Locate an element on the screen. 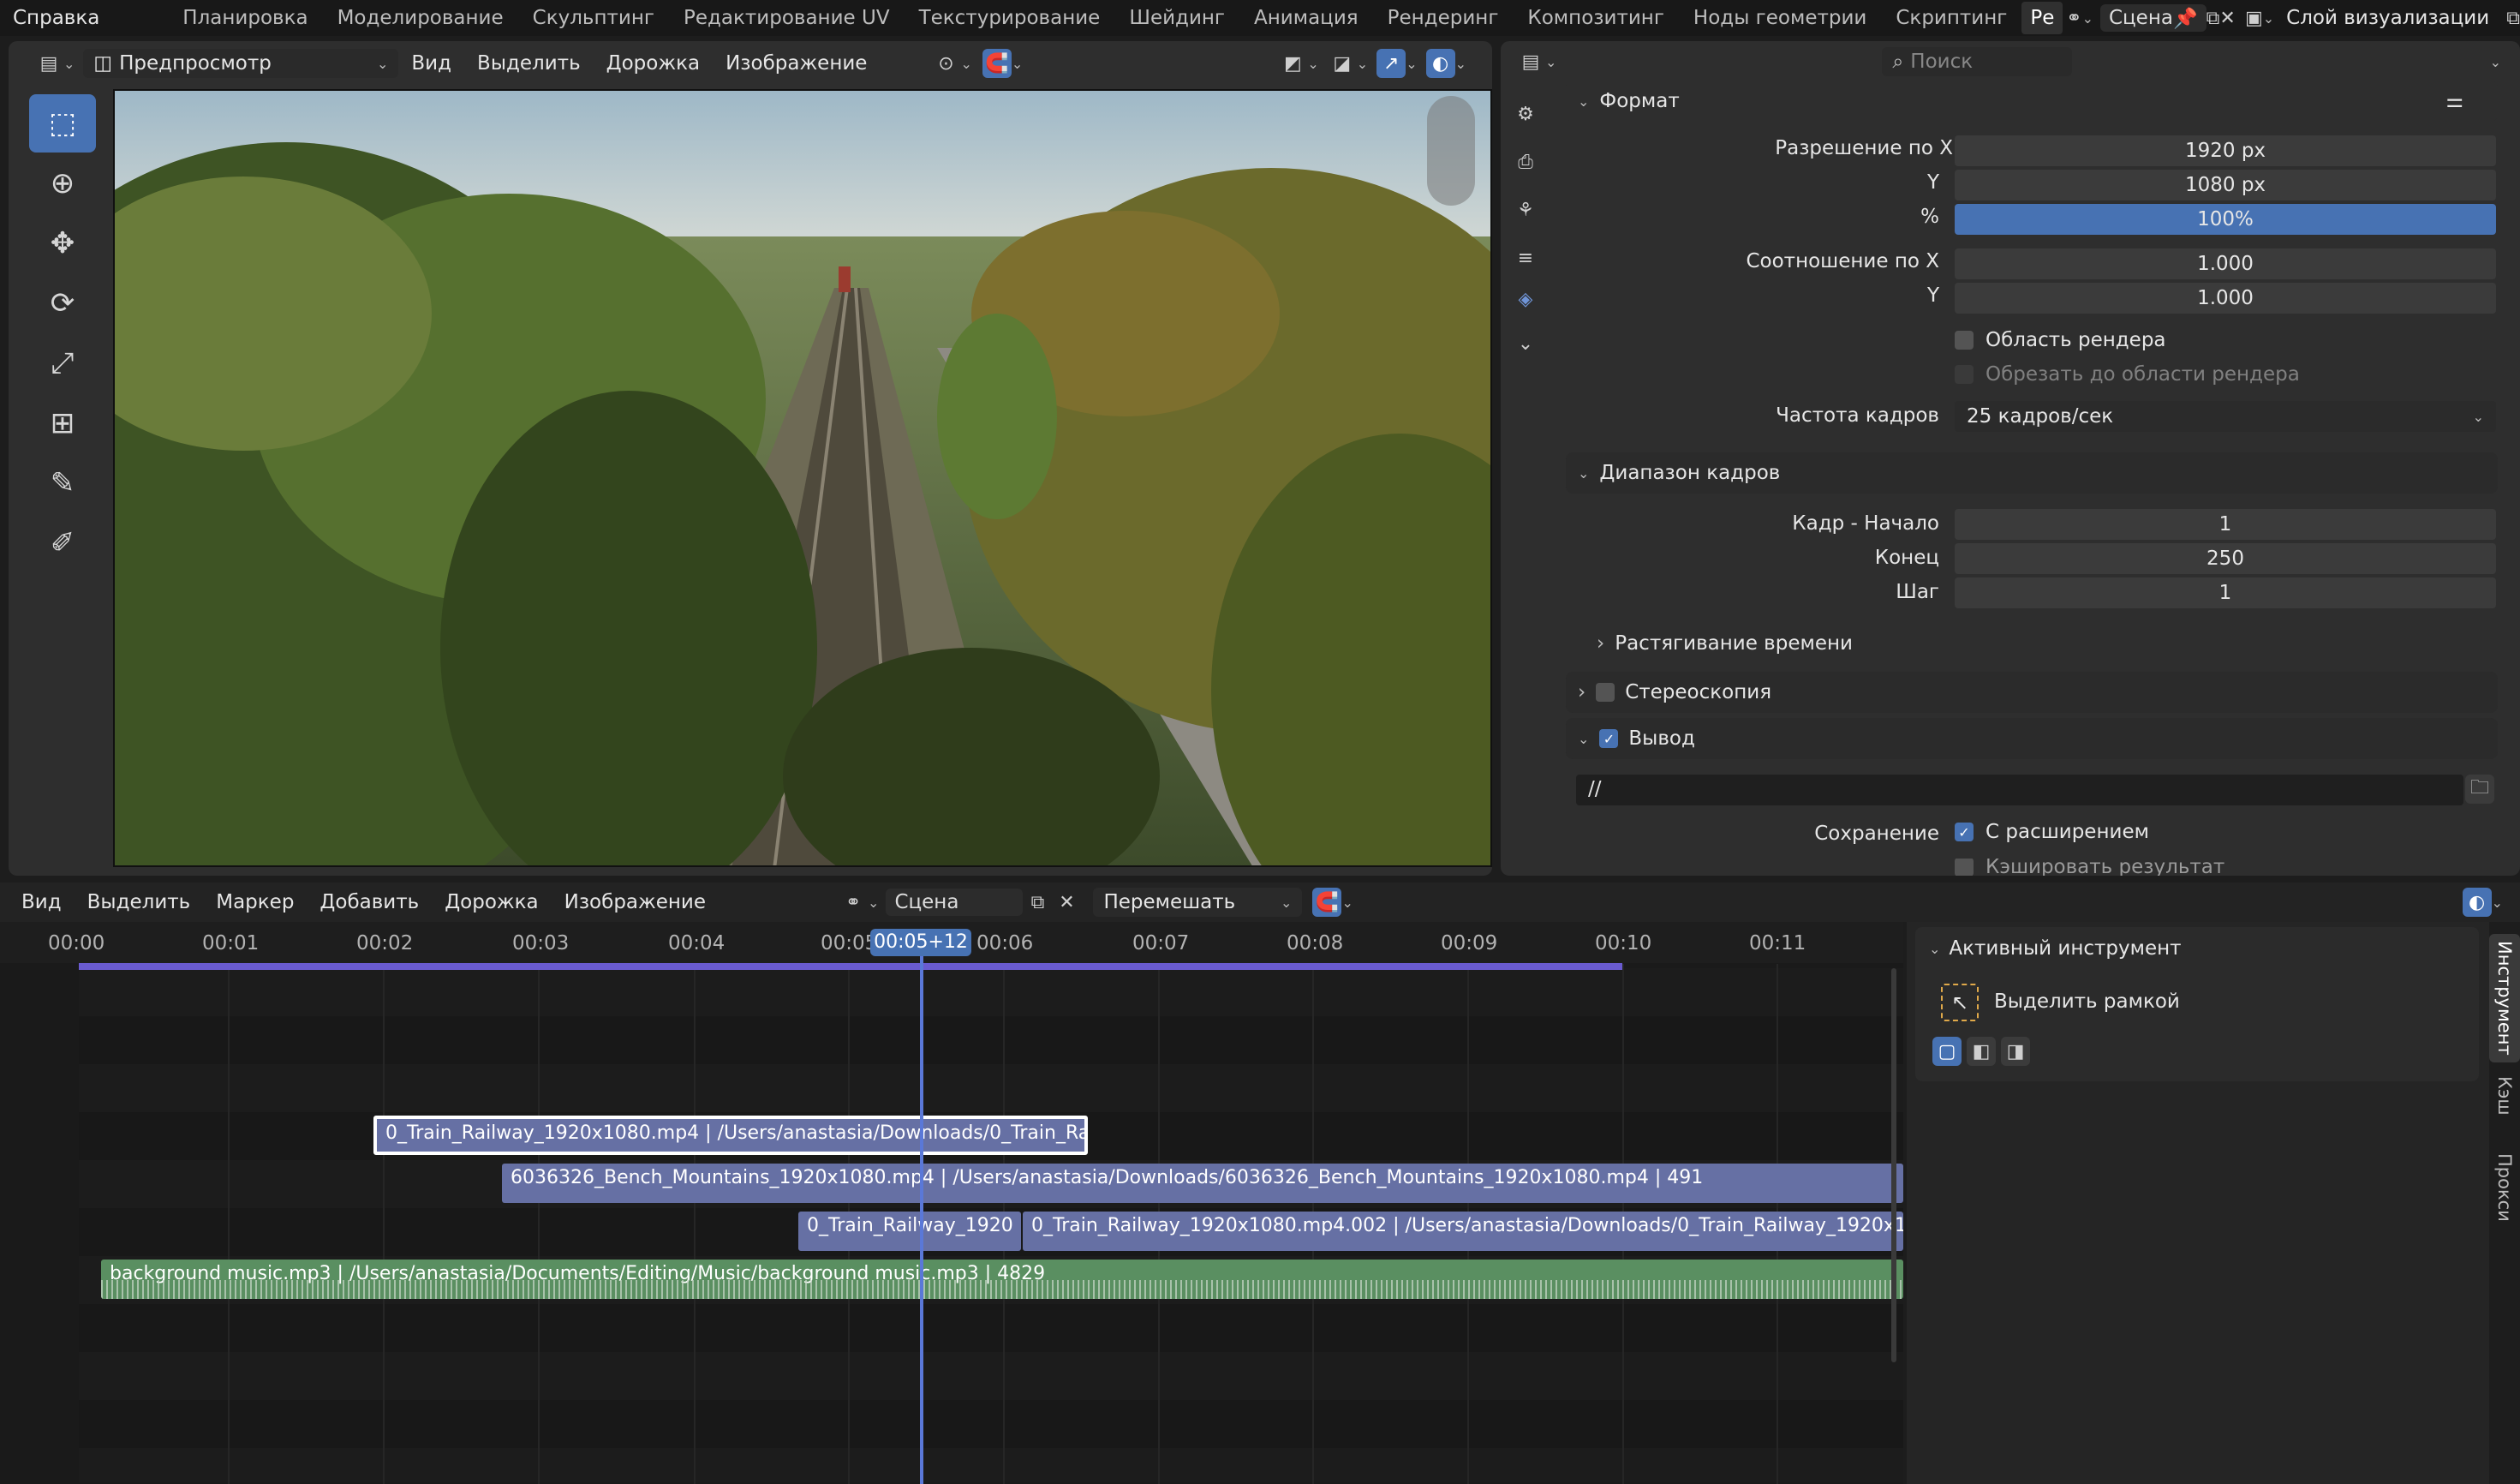 This screenshot has height=1484, width=2520. res-y-field: 1080 px is located at coordinates (2225, 185).